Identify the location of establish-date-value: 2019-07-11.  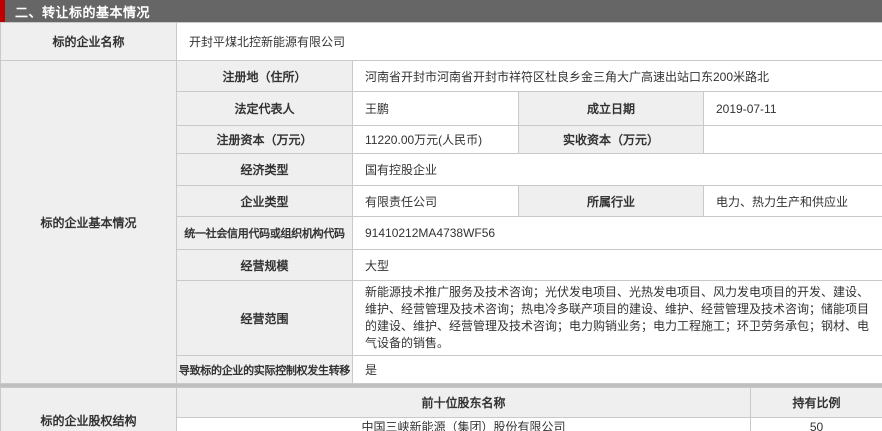
(792, 108).